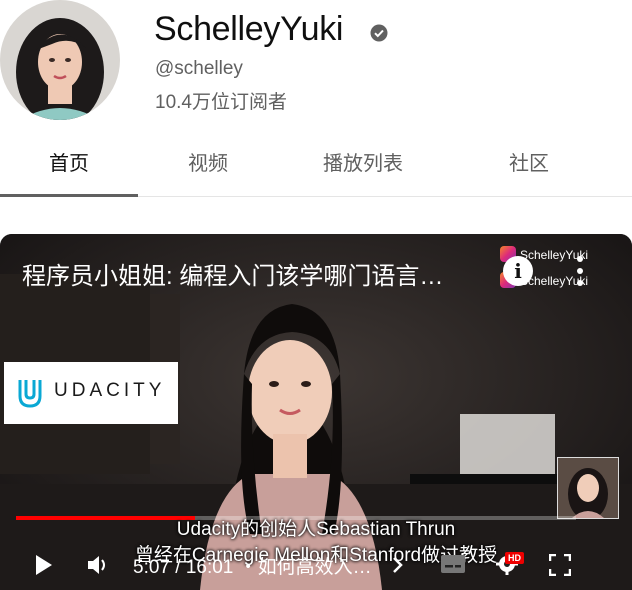 The width and height of the screenshot is (632, 590). I want to click on play-icon, so click(44, 565).